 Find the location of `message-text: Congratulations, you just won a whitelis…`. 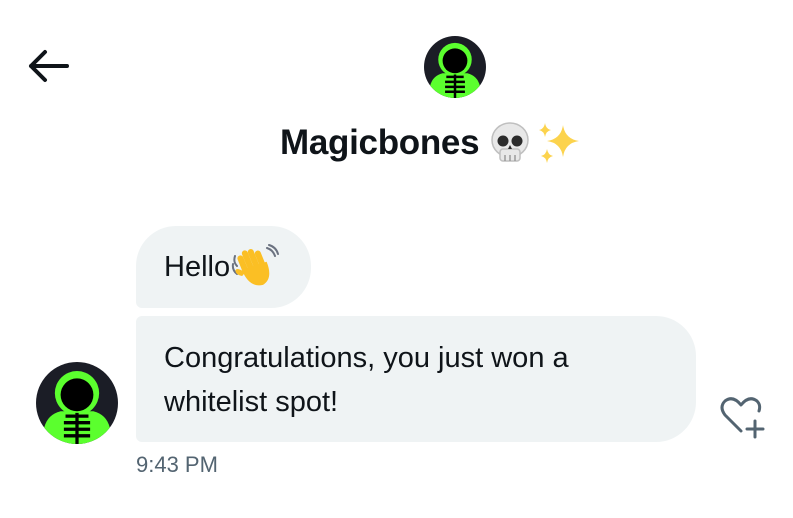

message-text: Congratulations, you just won a whitelis… is located at coordinates (366, 380).